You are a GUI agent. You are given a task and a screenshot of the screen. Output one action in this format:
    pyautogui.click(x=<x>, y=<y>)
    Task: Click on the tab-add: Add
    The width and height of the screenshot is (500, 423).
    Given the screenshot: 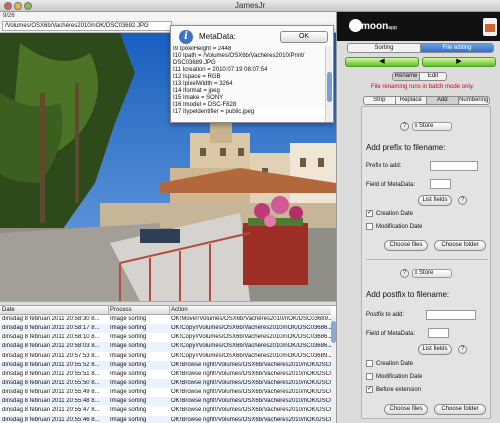 What is the action you would take?
    pyautogui.click(x=442, y=100)
    